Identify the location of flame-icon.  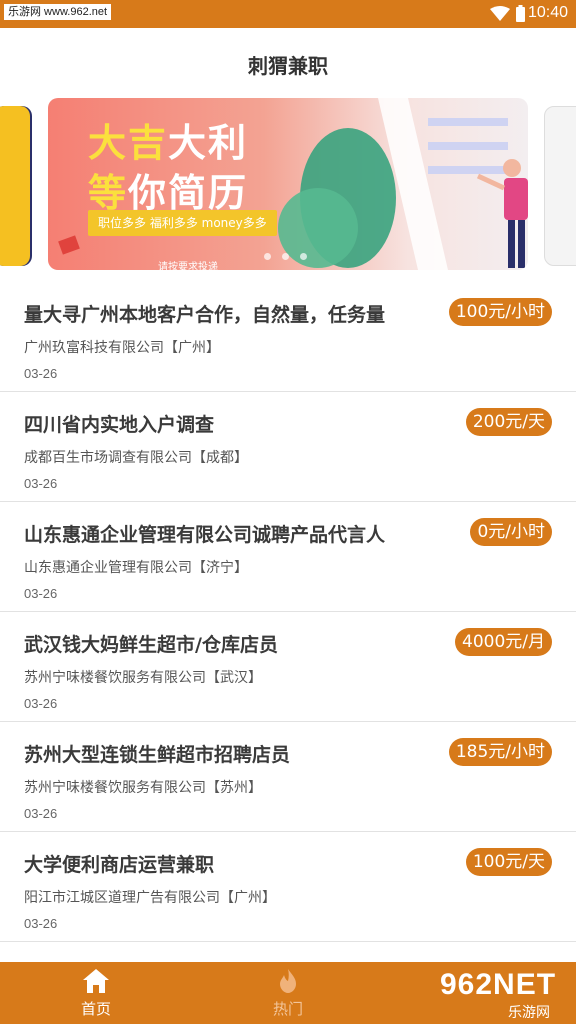
(288, 981).